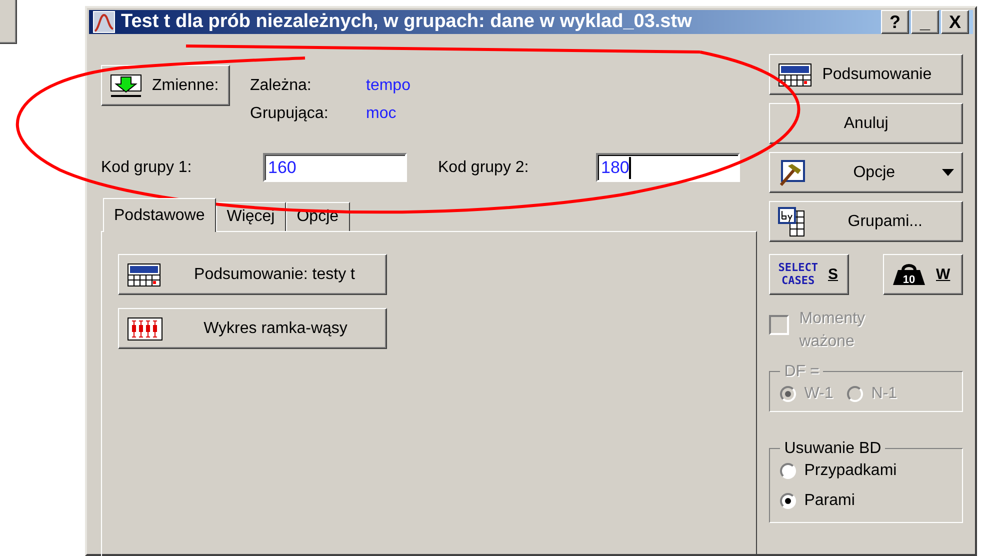  I want to click on group-code-label: Kod grupy 2:, so click(484, 167).